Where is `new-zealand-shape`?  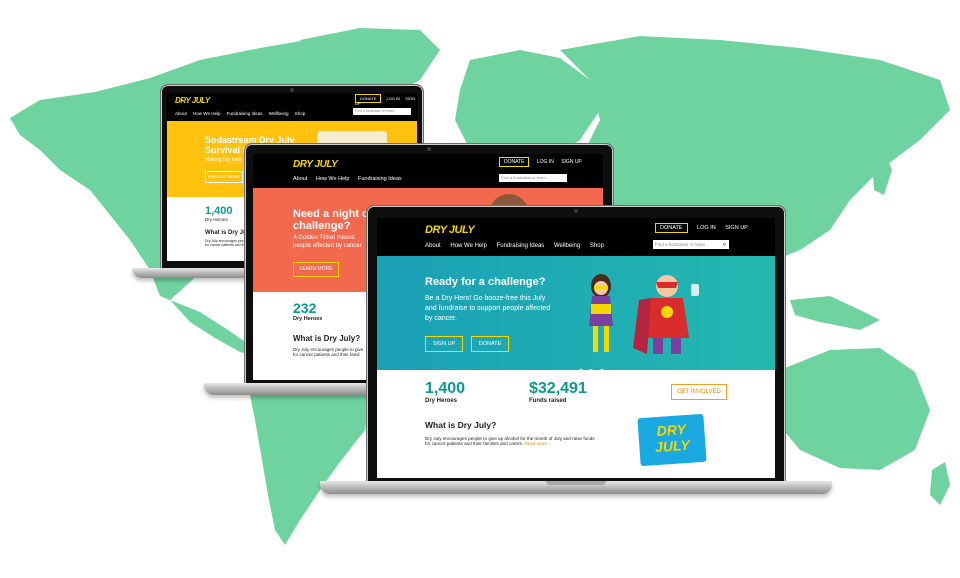 new-zealand-shape is located at coordinates (940, 483).